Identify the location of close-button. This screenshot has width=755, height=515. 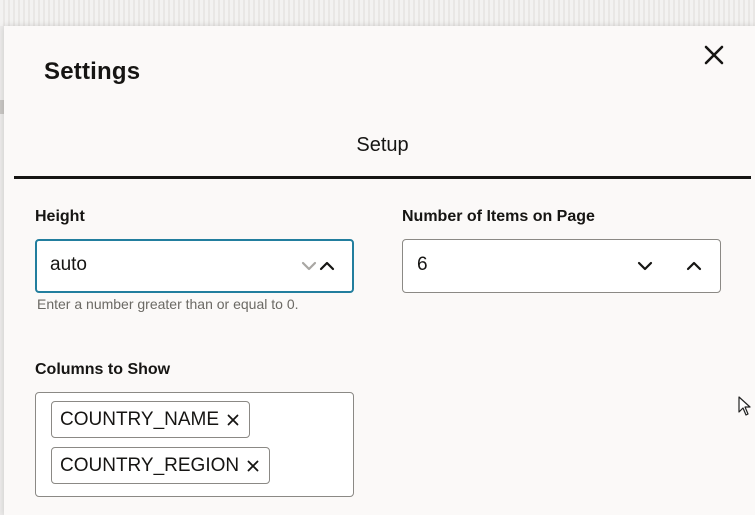
(714, 55).